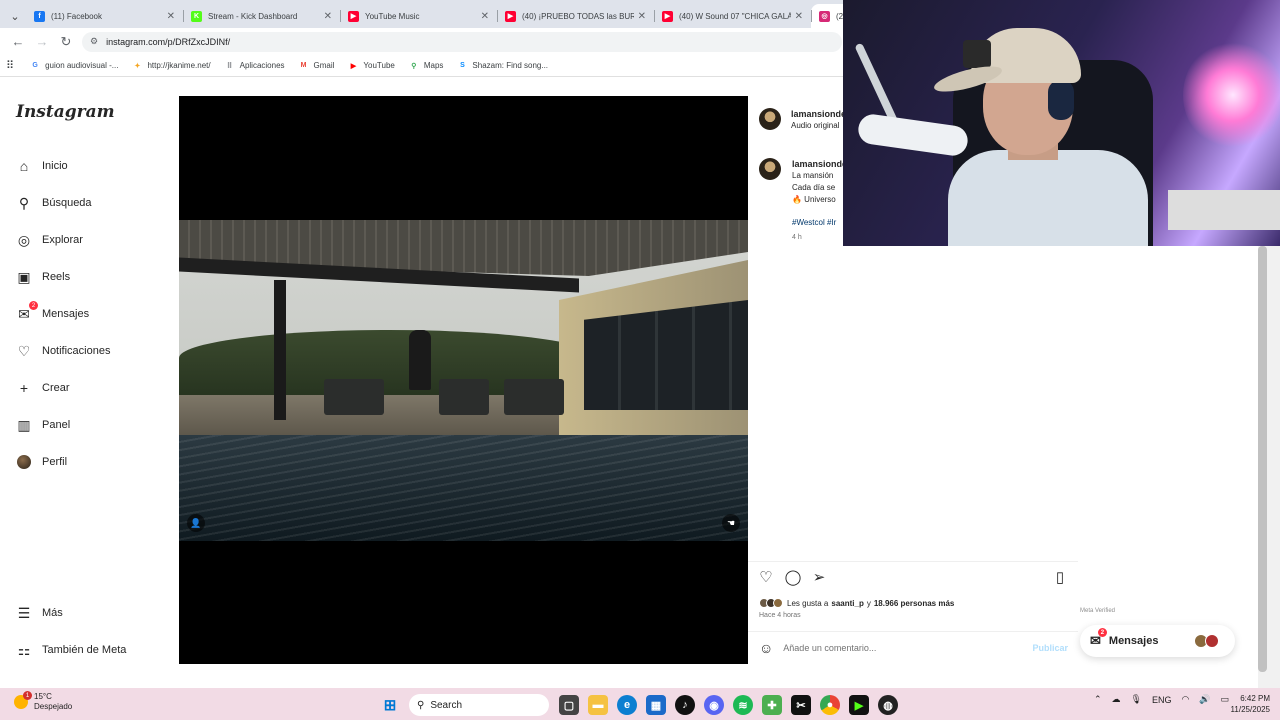 The height and width of the screenshot is (720, 1280). What do you see at coordinates (303, 65) in the screenshot?
I see `gmail-icon: M` at bounding box center [303, 65].